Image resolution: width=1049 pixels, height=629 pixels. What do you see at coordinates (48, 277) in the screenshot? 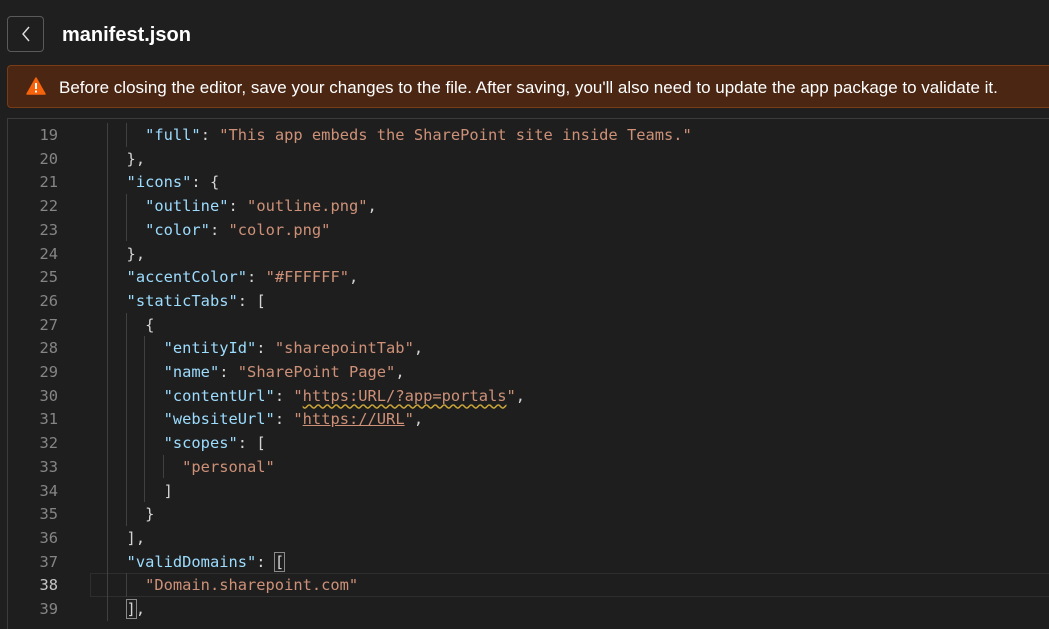
I see `line-number: 25` at bounding box center [48, 277].